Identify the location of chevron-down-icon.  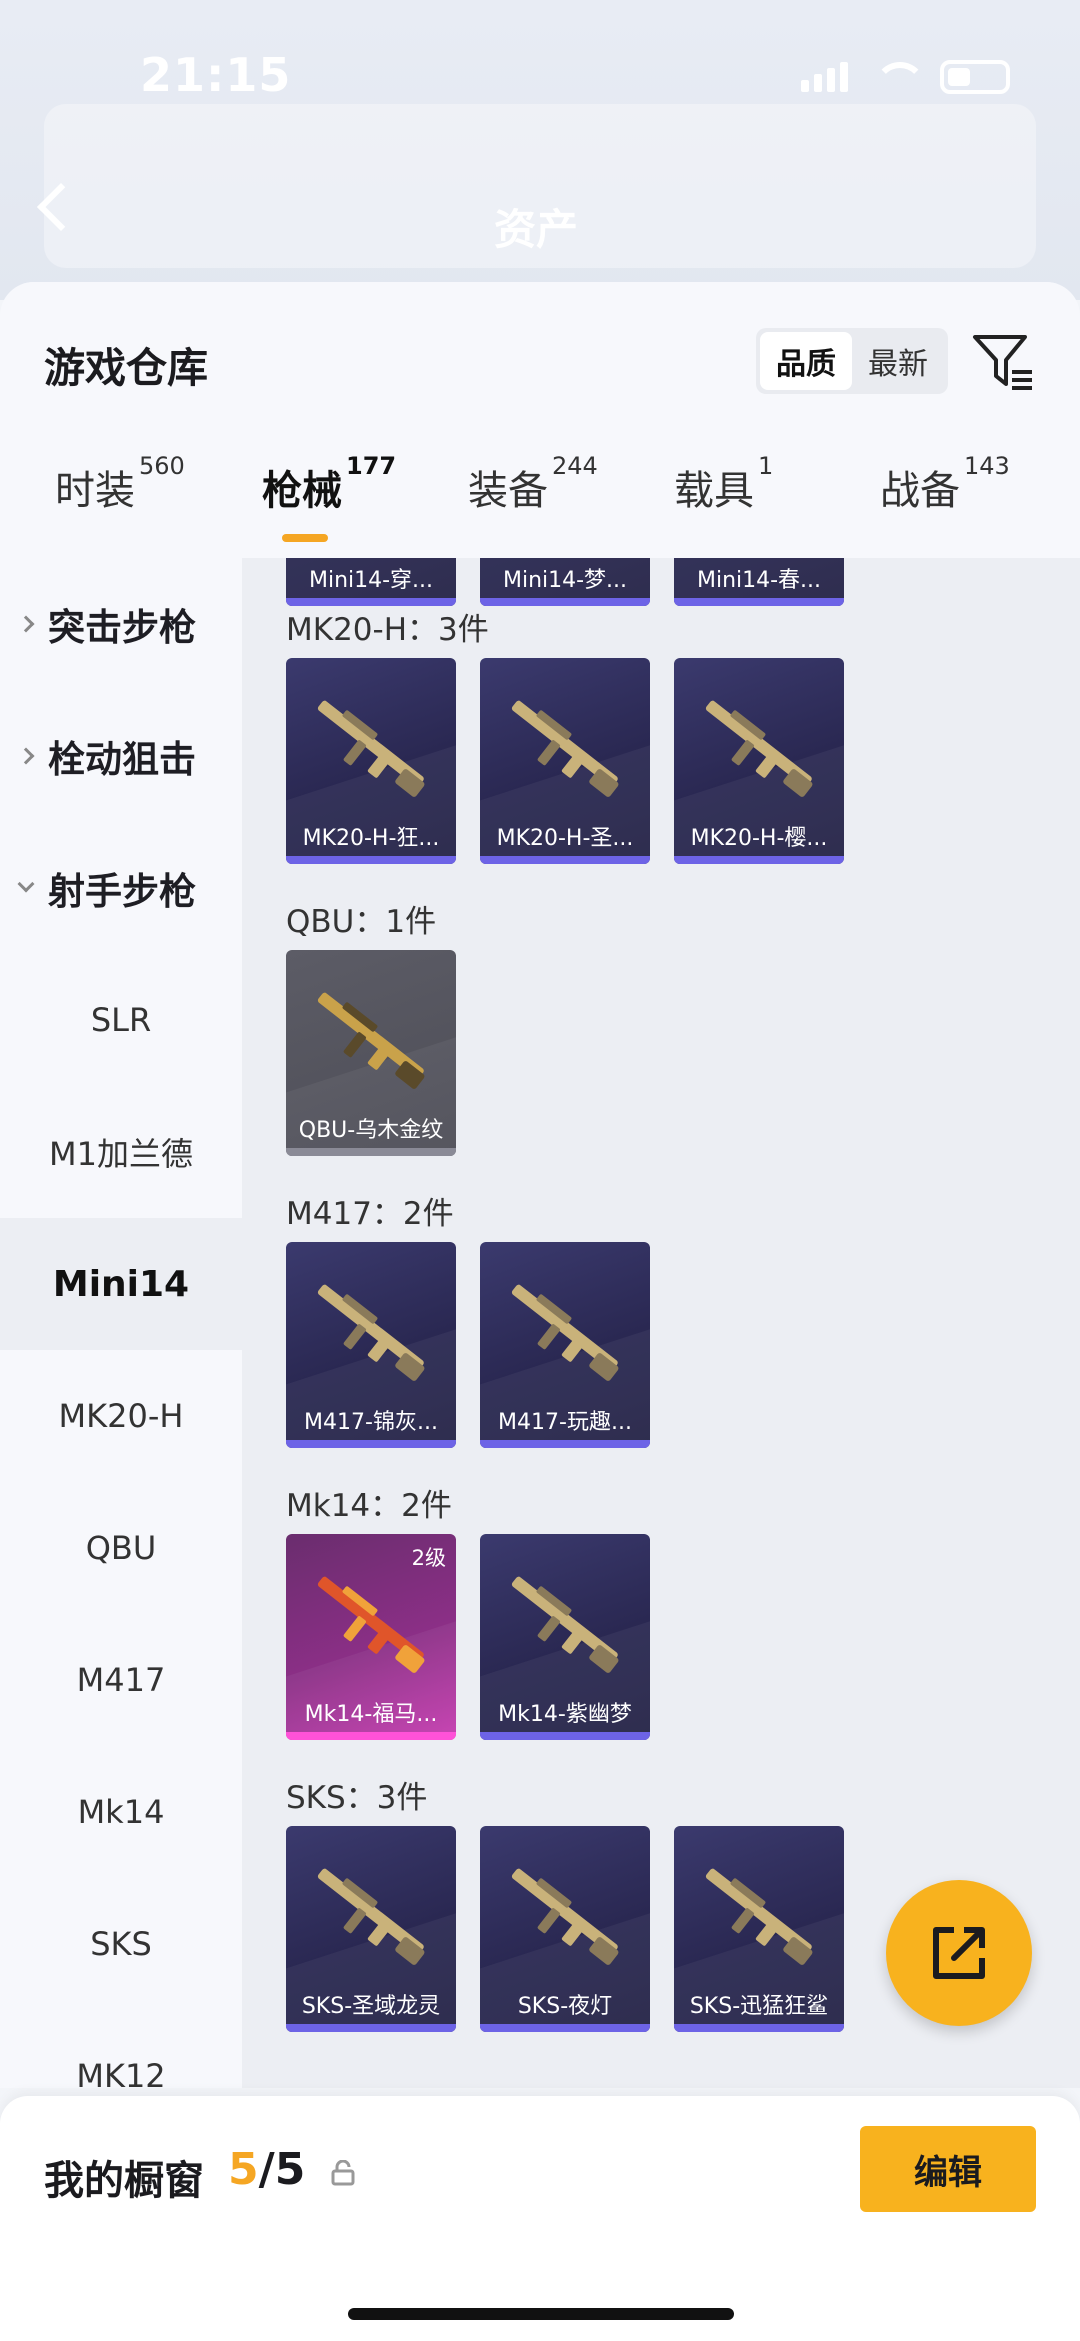
(26, 884).